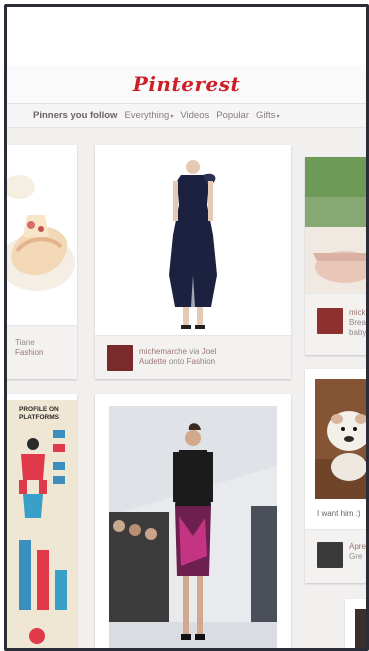 This screenshot has height=651, width=369. What do you see at coordinates (209, 351) in the screenshot?
I see `via-user-link: Joel` at bounding box center [209, 351].